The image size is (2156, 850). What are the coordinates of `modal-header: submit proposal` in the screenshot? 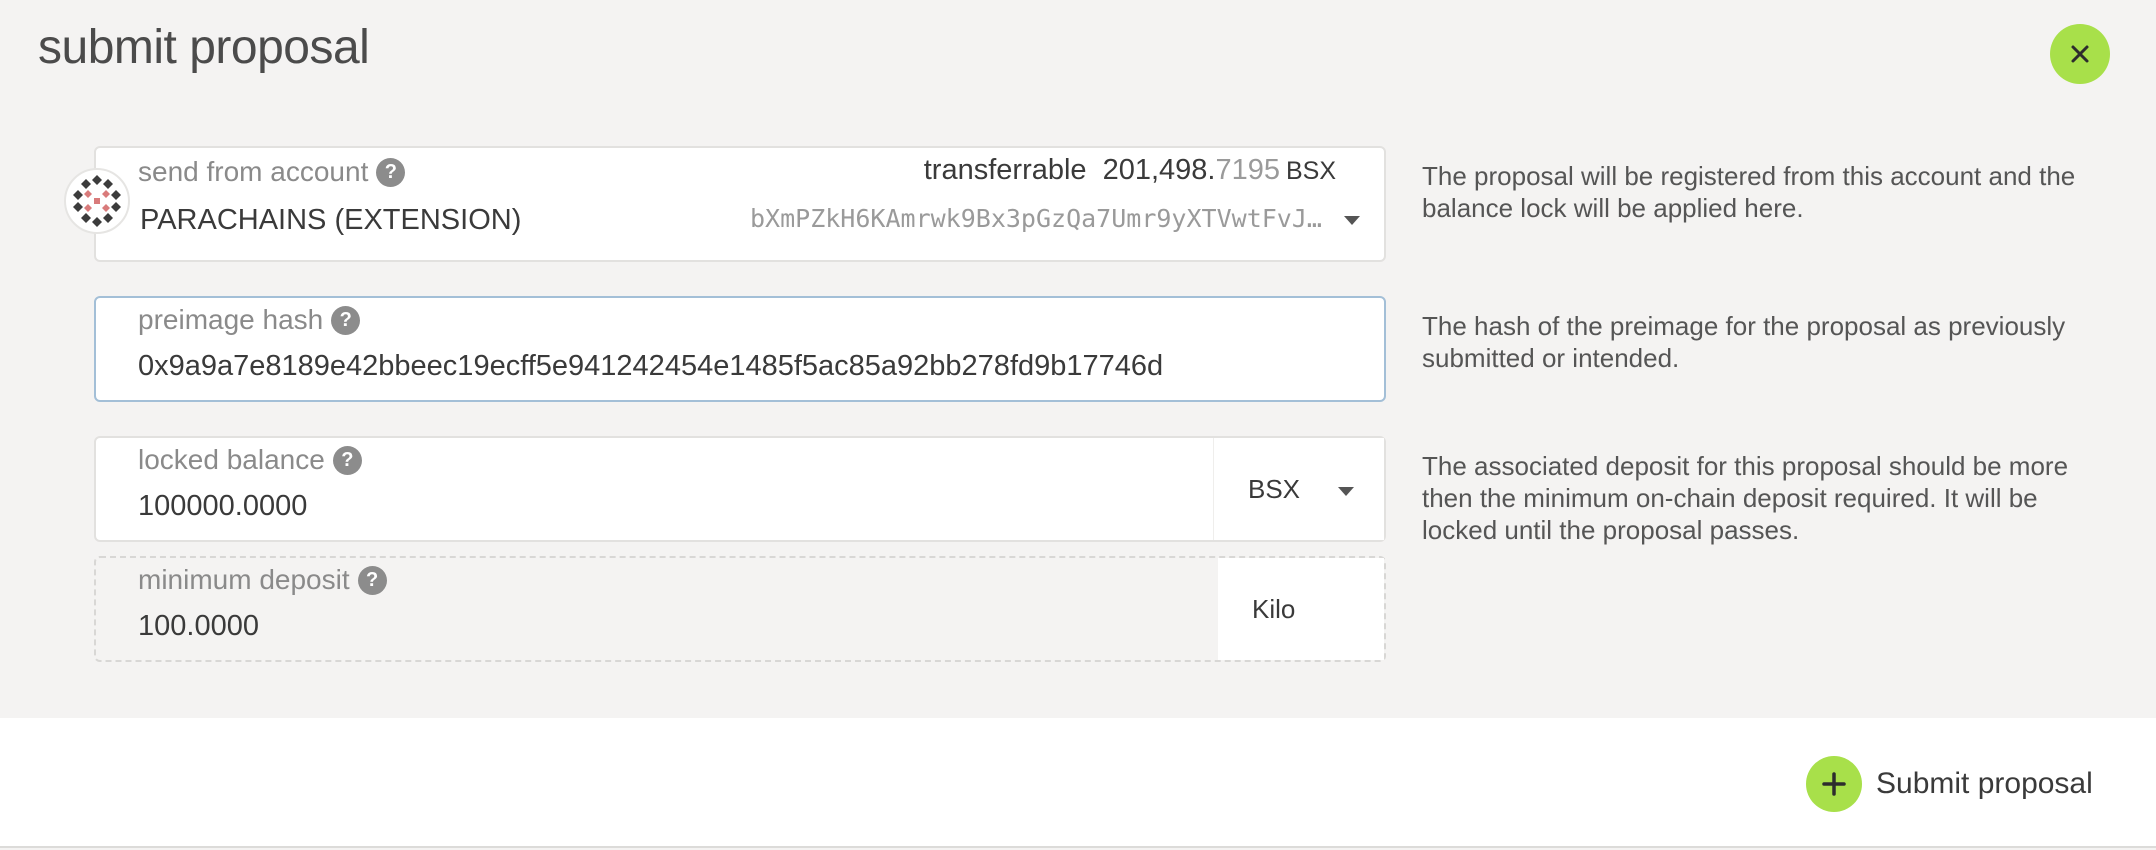 It's located at (1078, 55).